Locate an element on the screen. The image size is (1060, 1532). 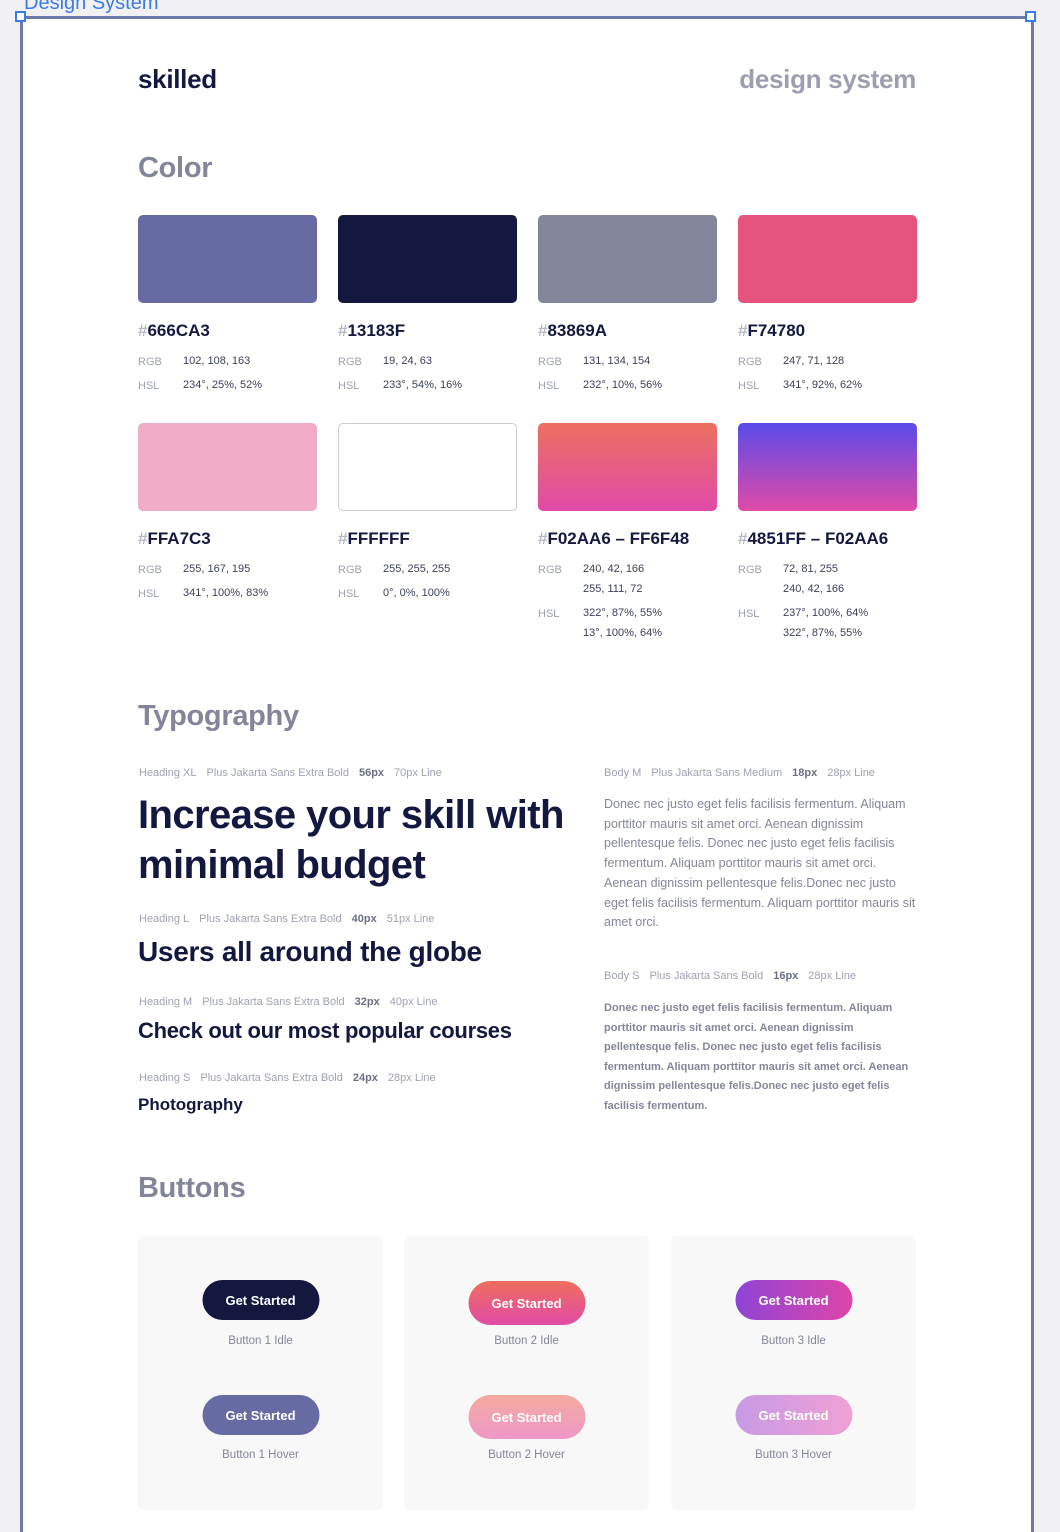
color-hex-label: #83869A is located at coordinates (572, 331).